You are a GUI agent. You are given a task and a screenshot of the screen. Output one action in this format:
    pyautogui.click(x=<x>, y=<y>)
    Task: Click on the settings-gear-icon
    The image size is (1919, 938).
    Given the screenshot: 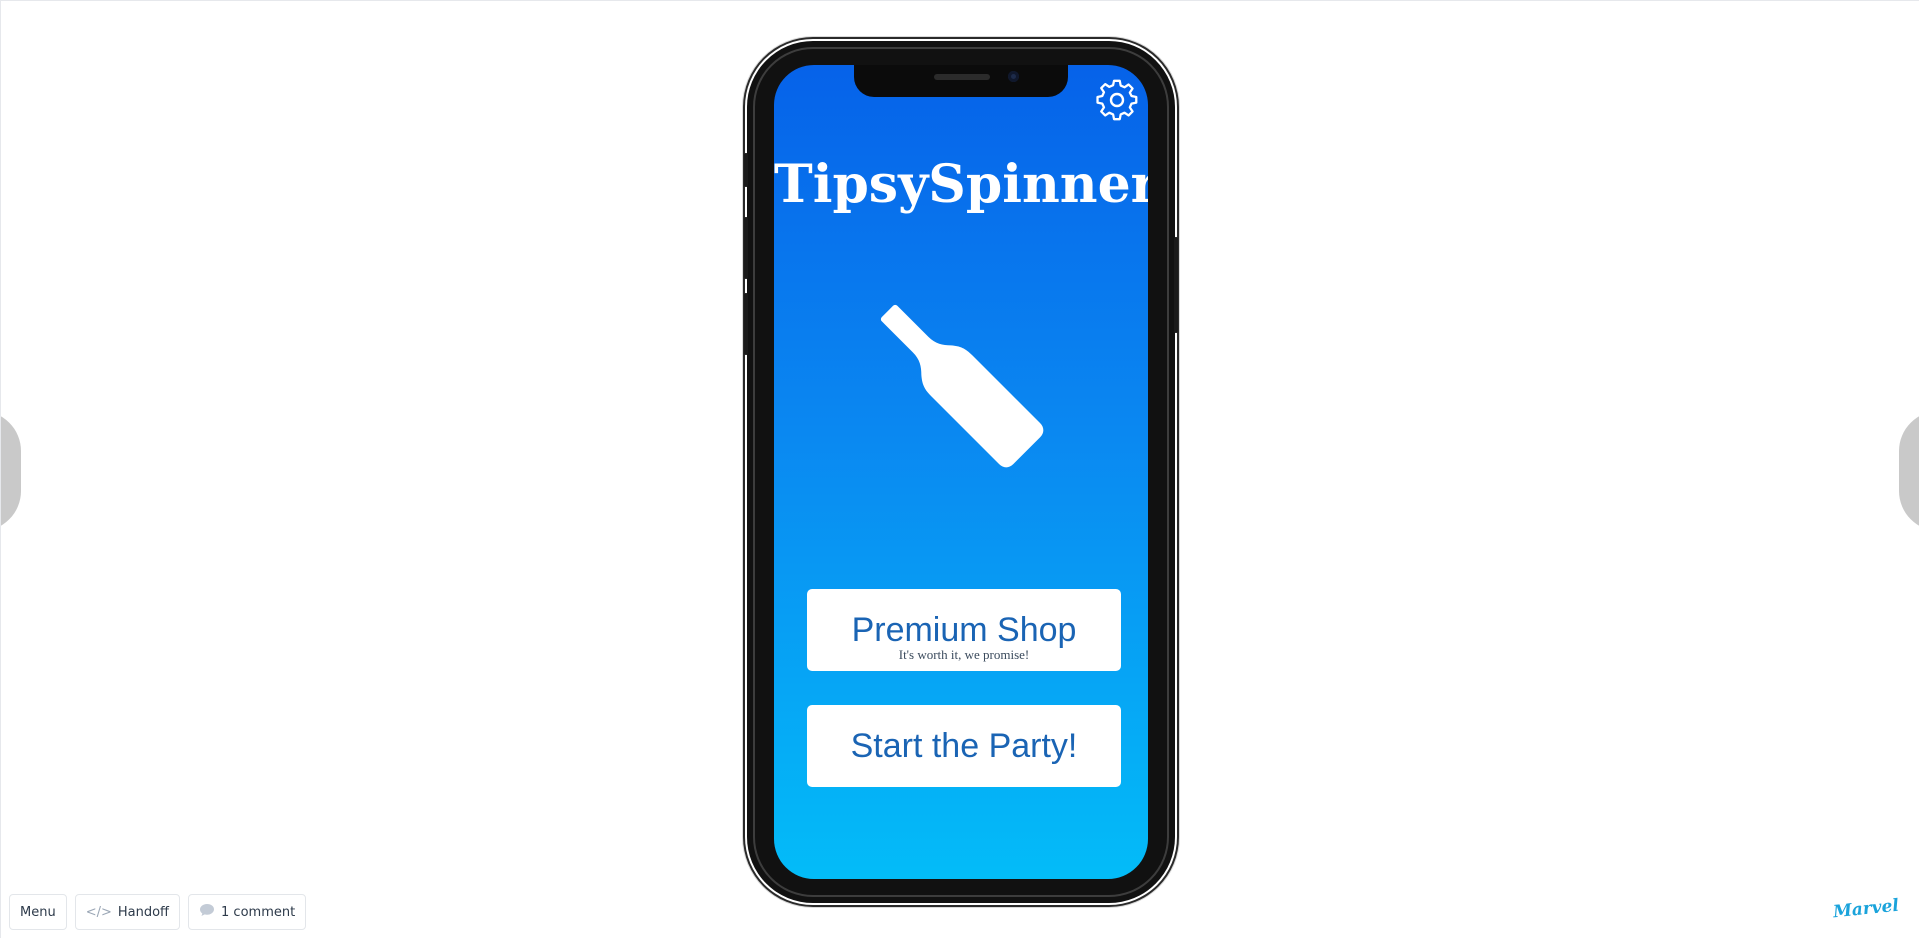 What is the action you would take?
    pyautogui.click(x=1117, y=100)
    